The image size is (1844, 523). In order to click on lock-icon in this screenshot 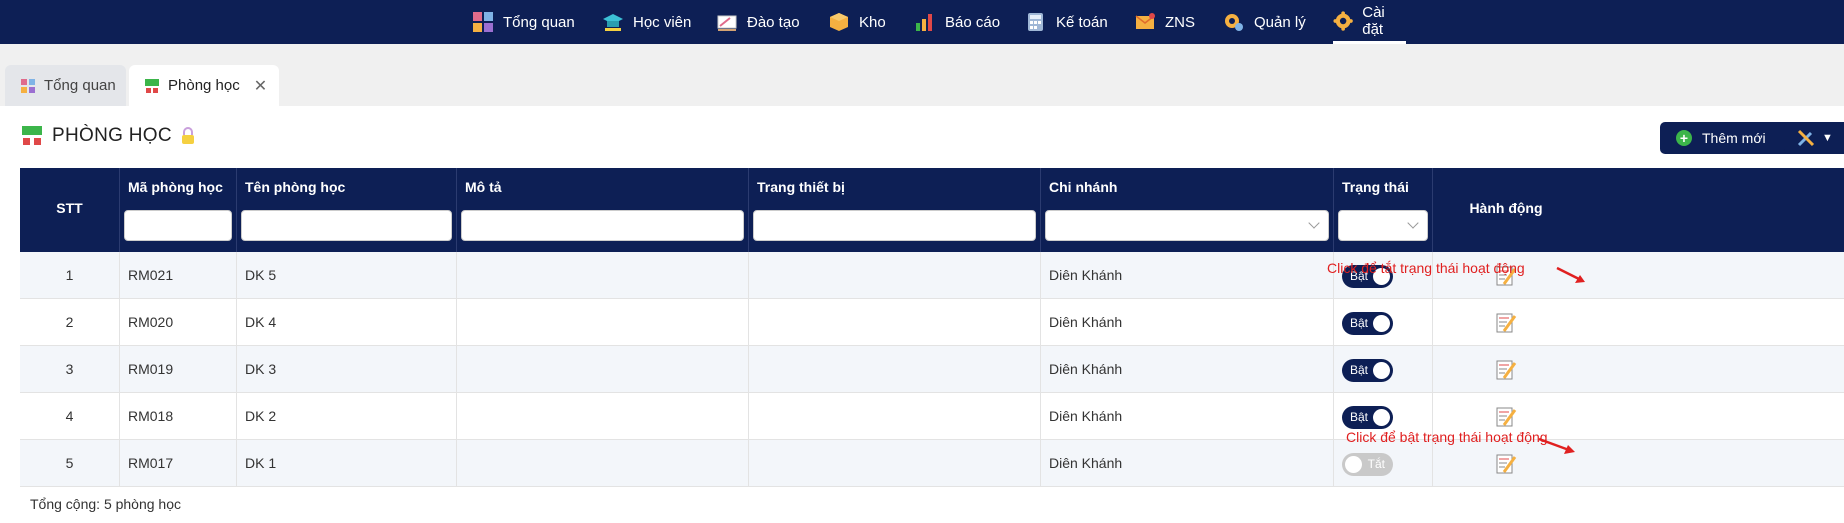, I will do `click(187, 135)`.